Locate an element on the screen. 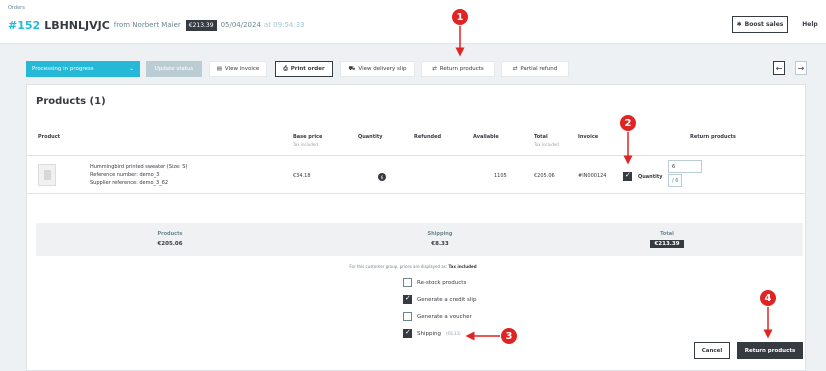  annotation-marker-1: 1 is located at coordinates (460, 17).